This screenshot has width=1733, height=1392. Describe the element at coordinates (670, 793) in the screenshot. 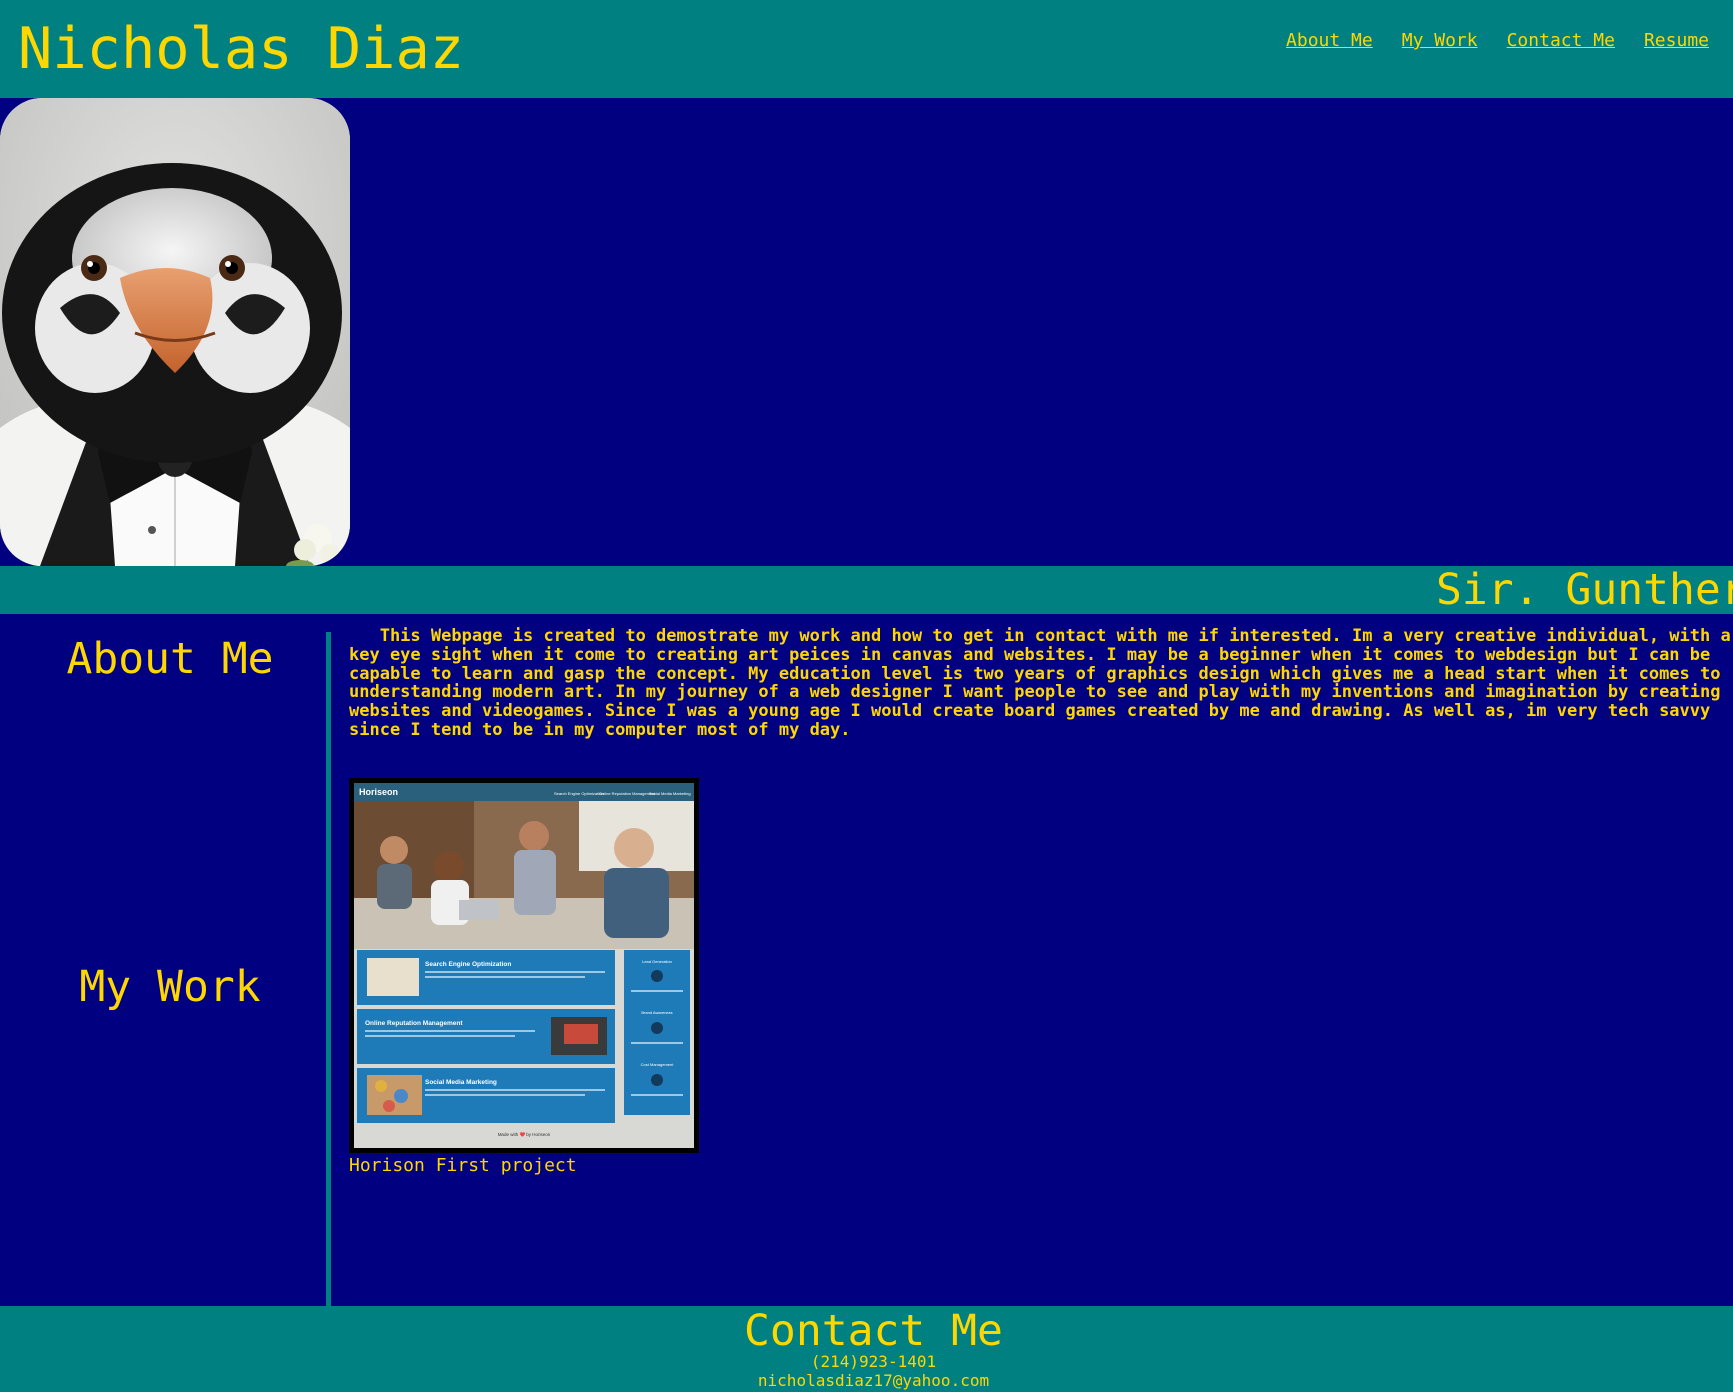

I see `thumb-nav-3: Social Media Marketing` at that location.